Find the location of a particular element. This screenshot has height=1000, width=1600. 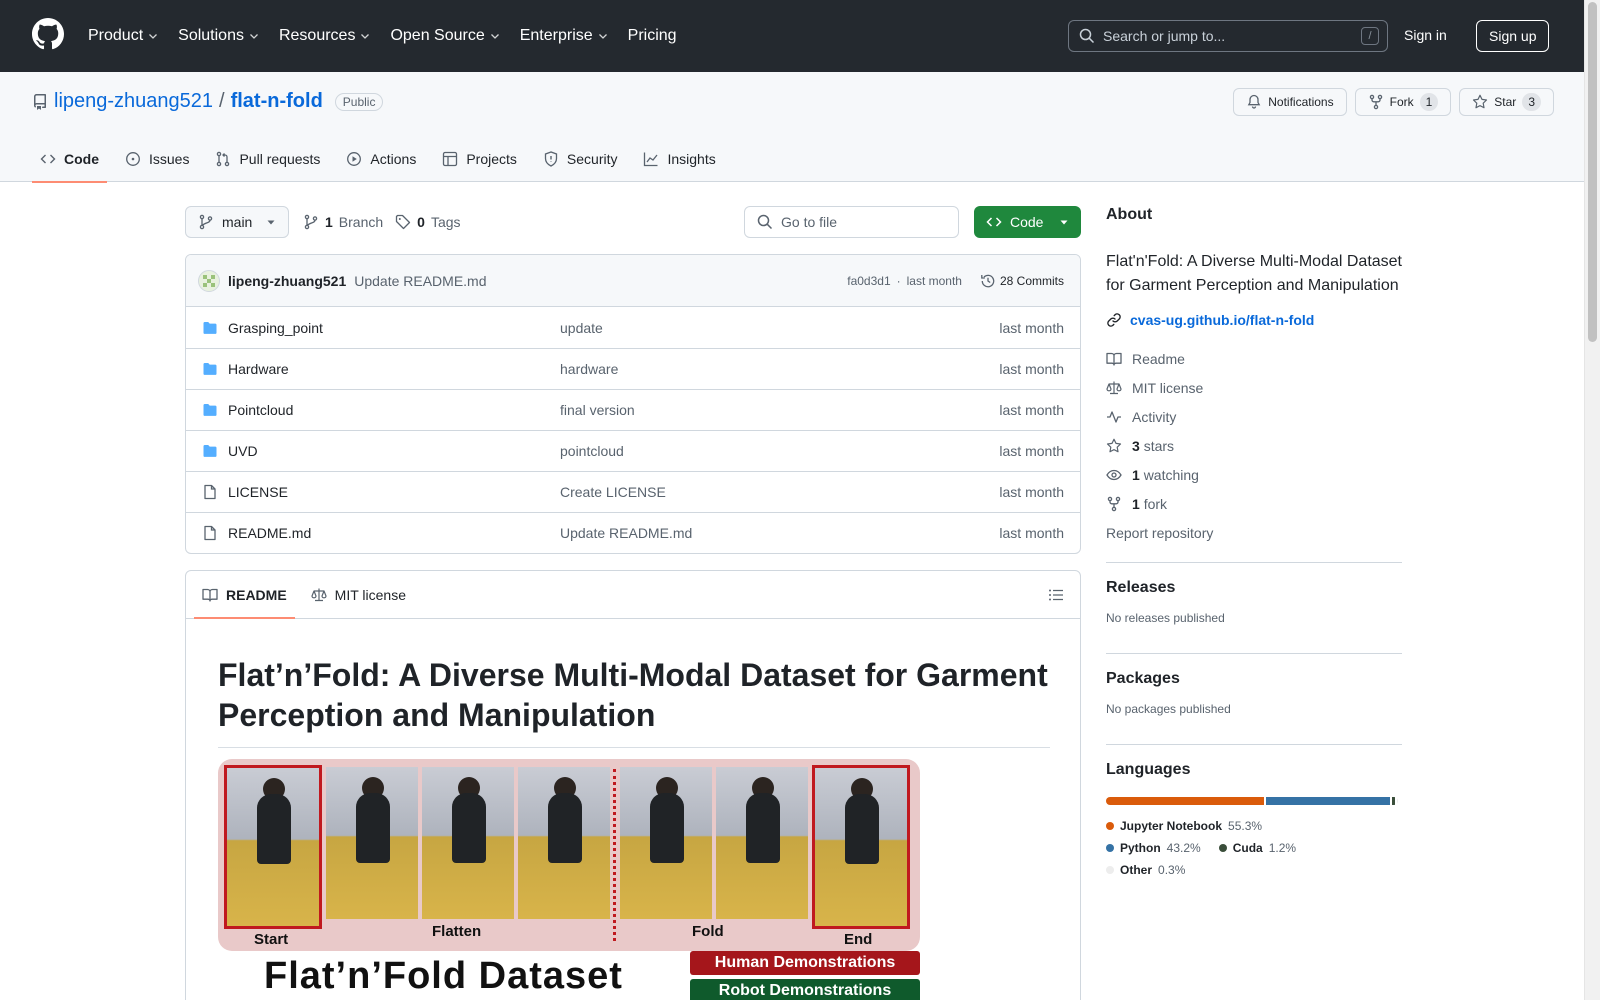

file-row: UVD pointcloud last month is located at coordinates (633, 450).